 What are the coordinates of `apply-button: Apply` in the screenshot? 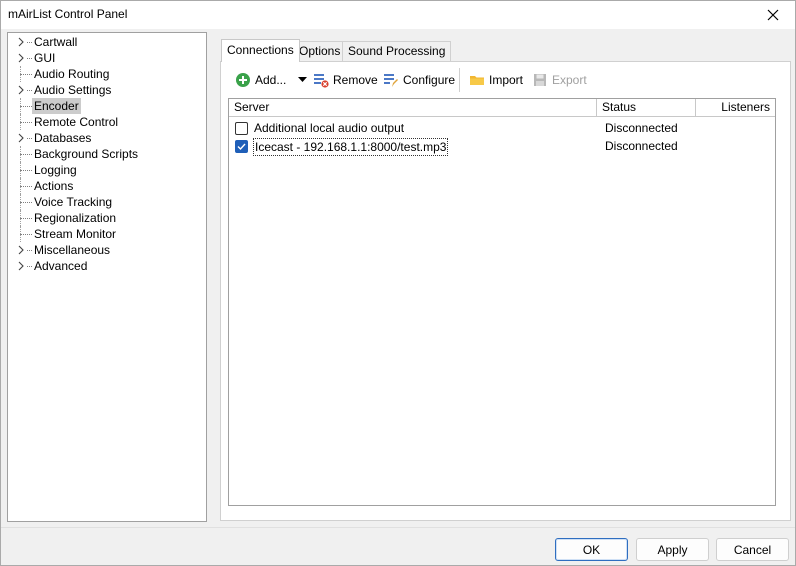 It's located at (672, 549).